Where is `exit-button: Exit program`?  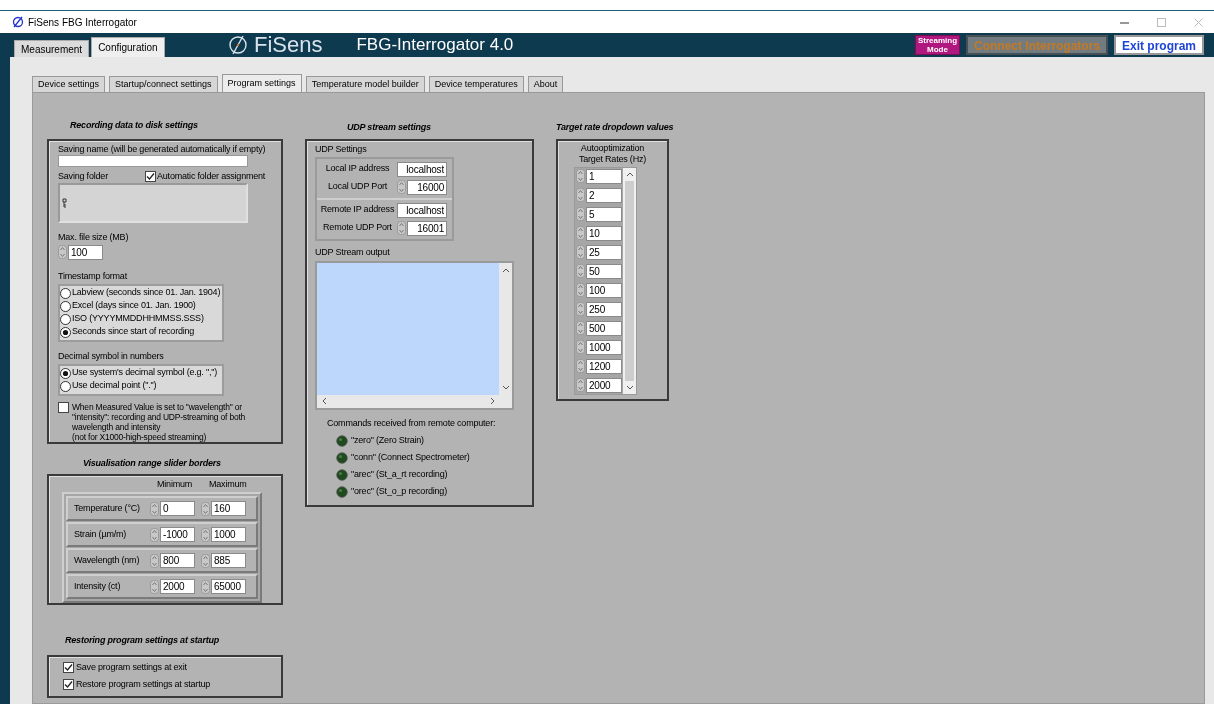 exit-button: Exit program is located at coordinates (1159, 45).